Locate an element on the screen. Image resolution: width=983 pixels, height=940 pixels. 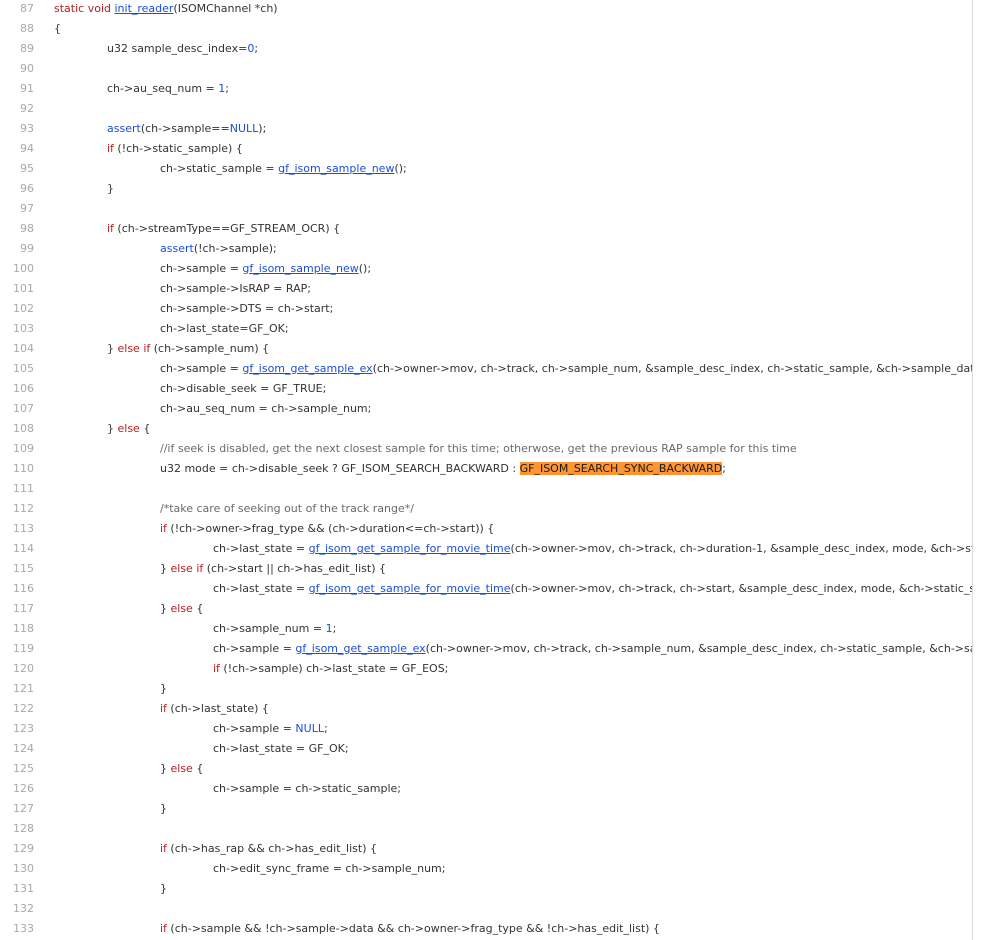
code-text: ch->sample->IsRAP = RAP; is located at coordinates (235, 289).